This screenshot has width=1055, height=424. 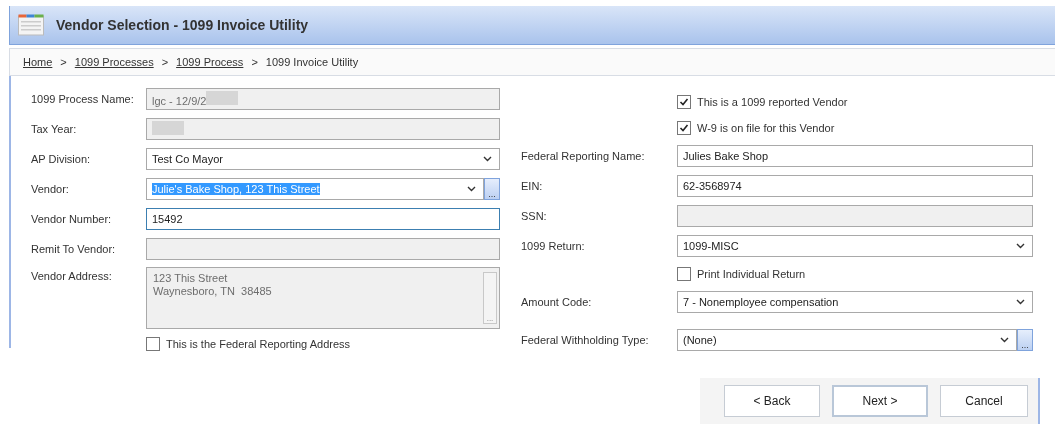 What do you see at coordinates (855, 246) in the screenshot?
I see `dropdown: 1099-MISC` at bounding box center [855, 246].